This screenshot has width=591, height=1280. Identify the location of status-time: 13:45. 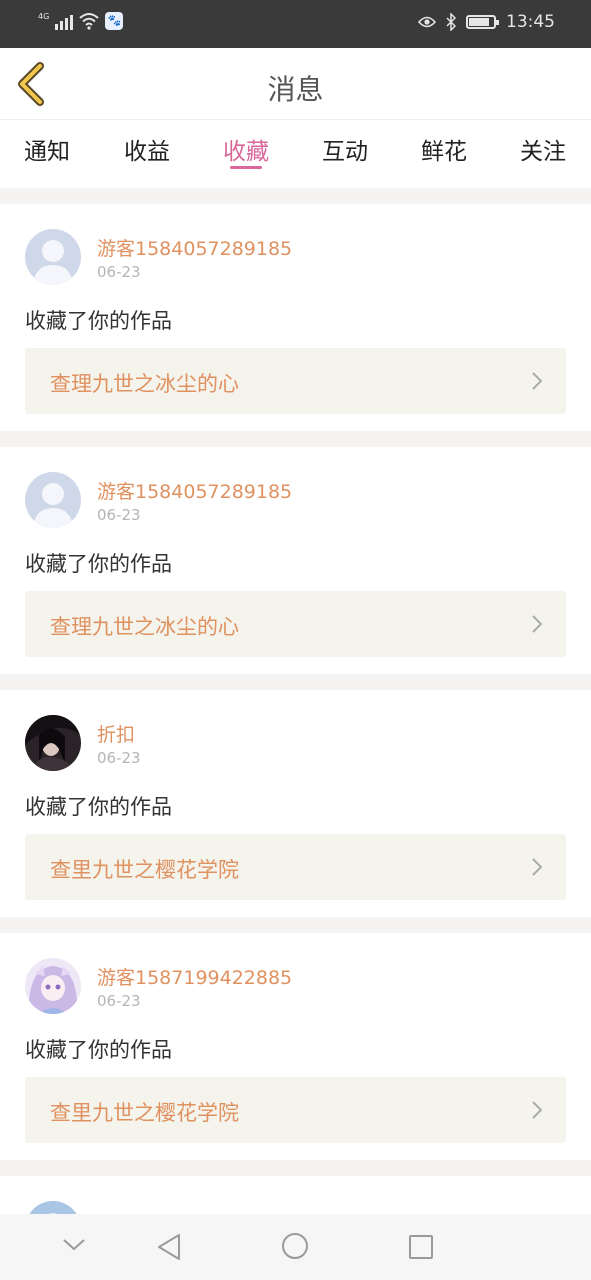
(530, 22).